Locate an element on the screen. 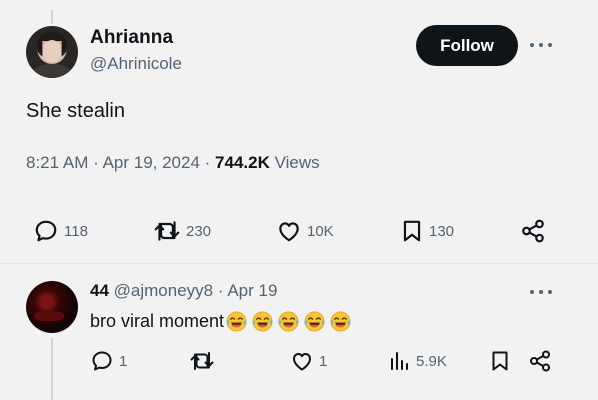  reply-views-count: 5.9K is located at coordinates (431, 361).